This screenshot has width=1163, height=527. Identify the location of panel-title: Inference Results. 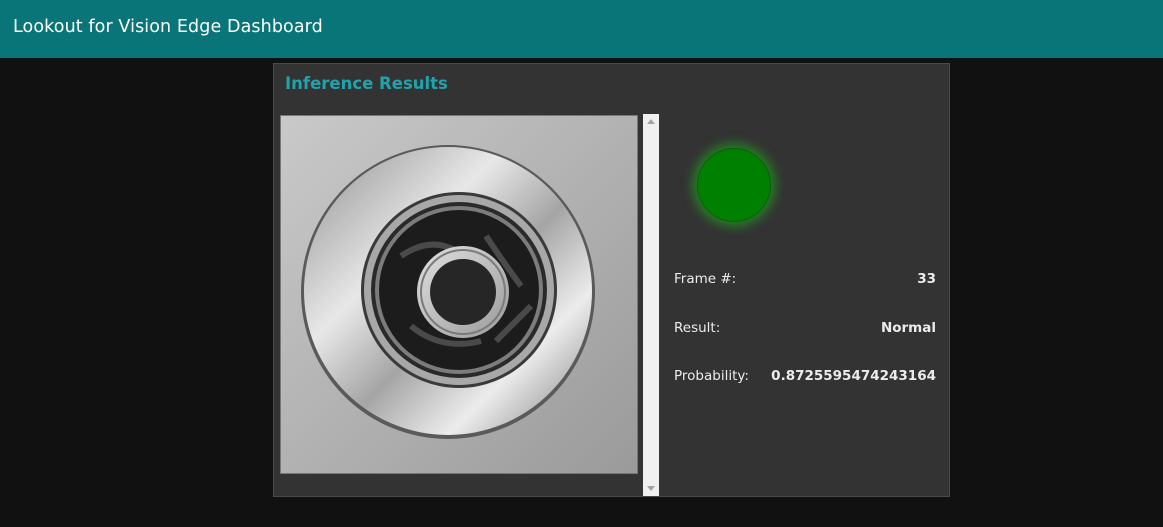
(366, 83).